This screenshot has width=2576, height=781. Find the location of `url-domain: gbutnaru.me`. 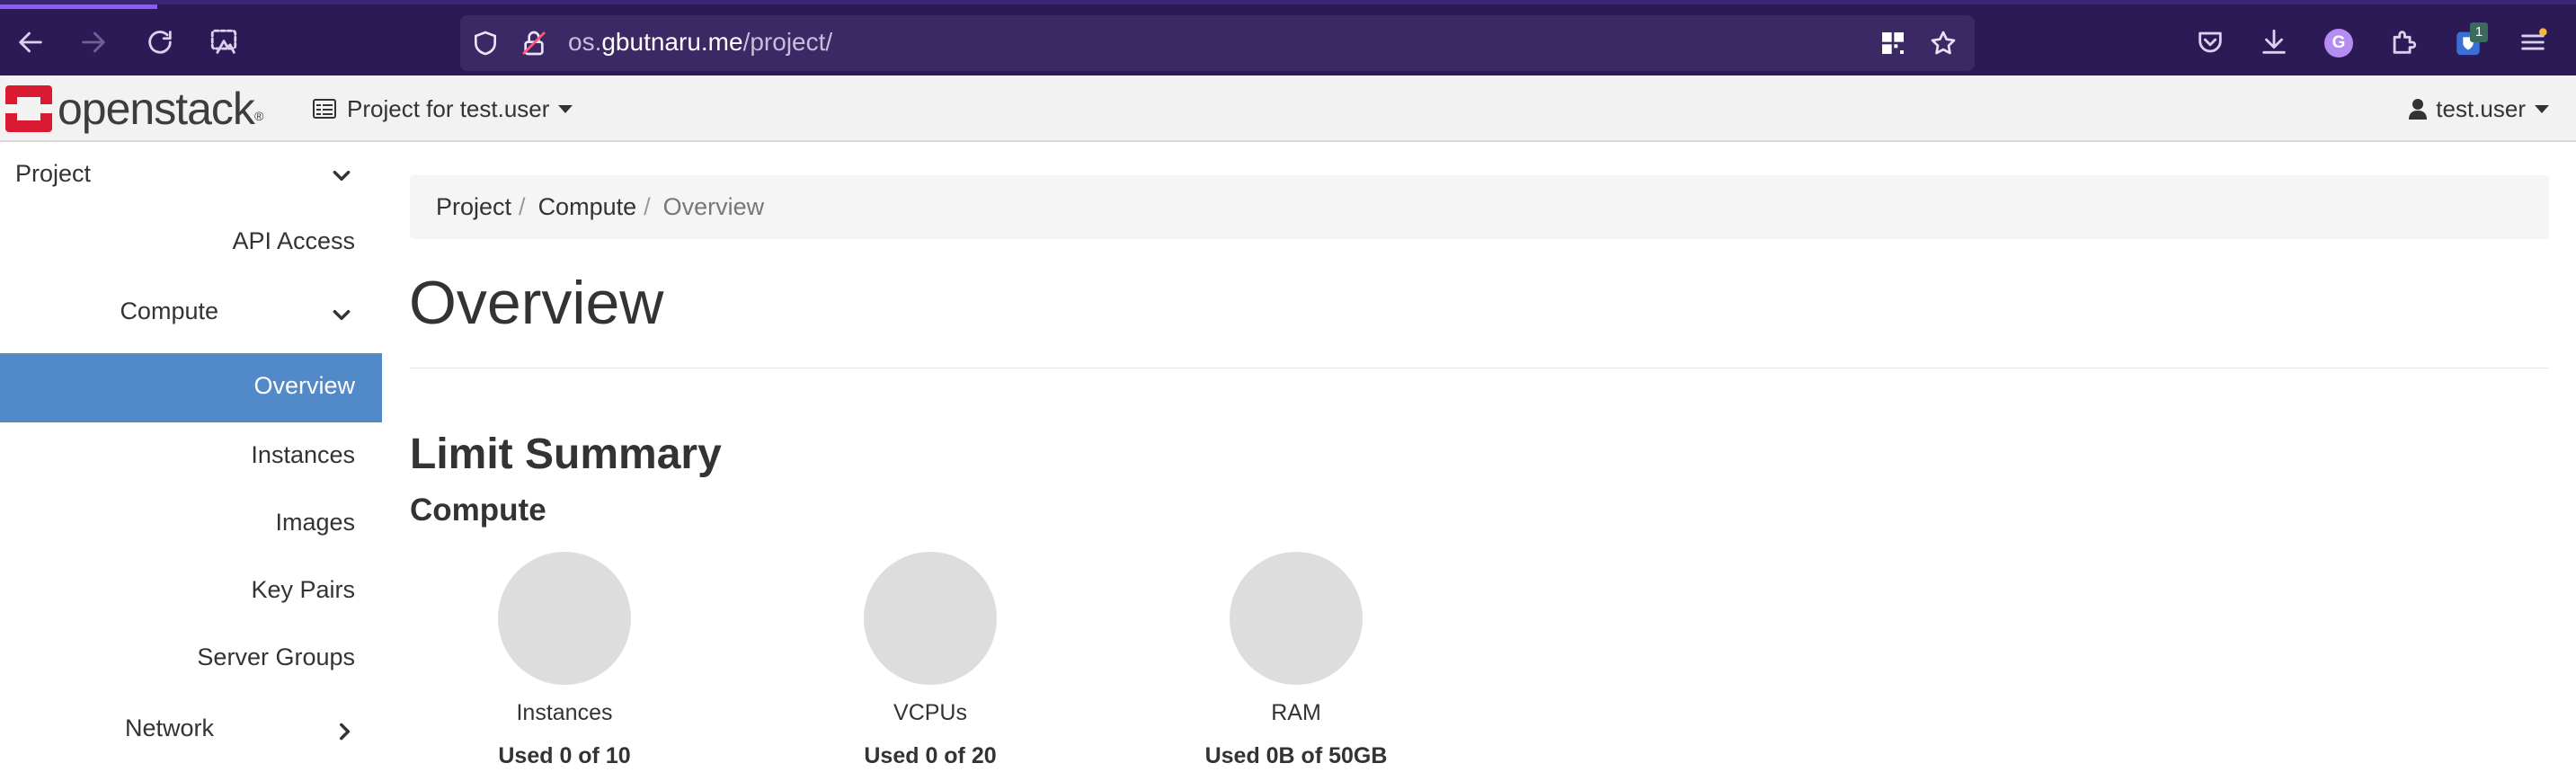

url-domain: gbutnaru.me is located at coordinates (672, 42).